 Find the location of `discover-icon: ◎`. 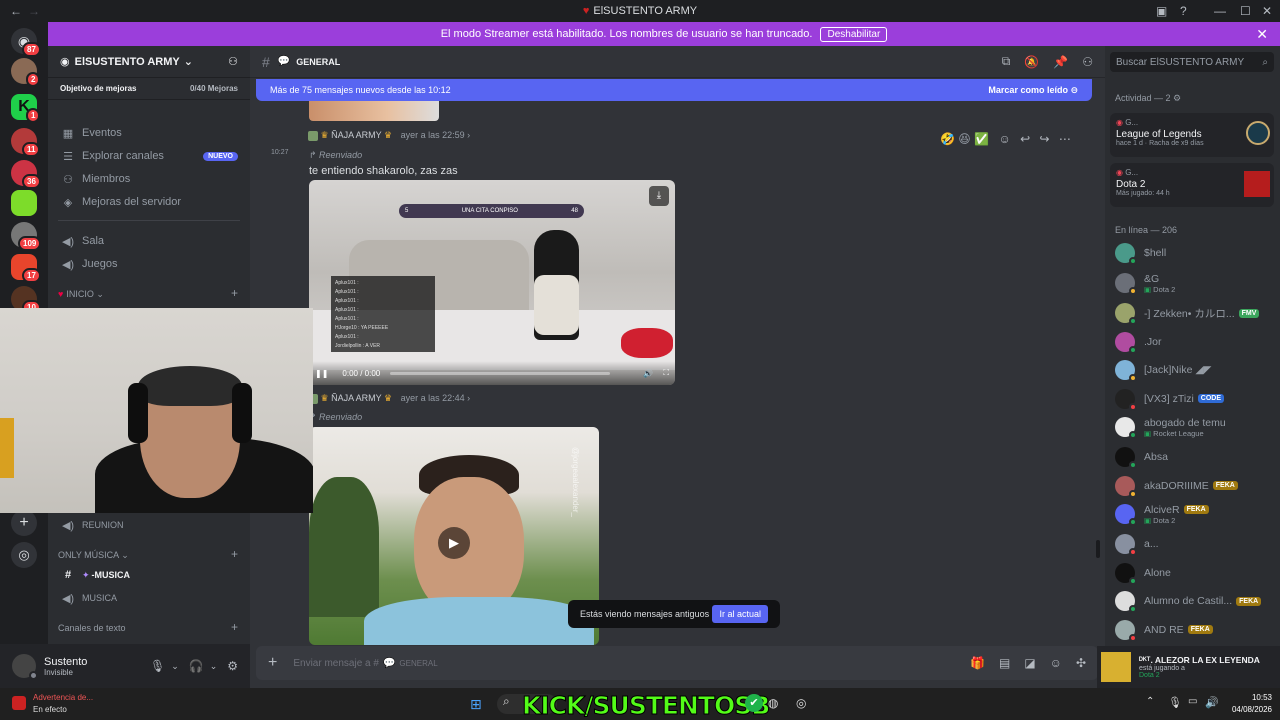

discover-icon: ◎ is located at coordinates (24, 555).